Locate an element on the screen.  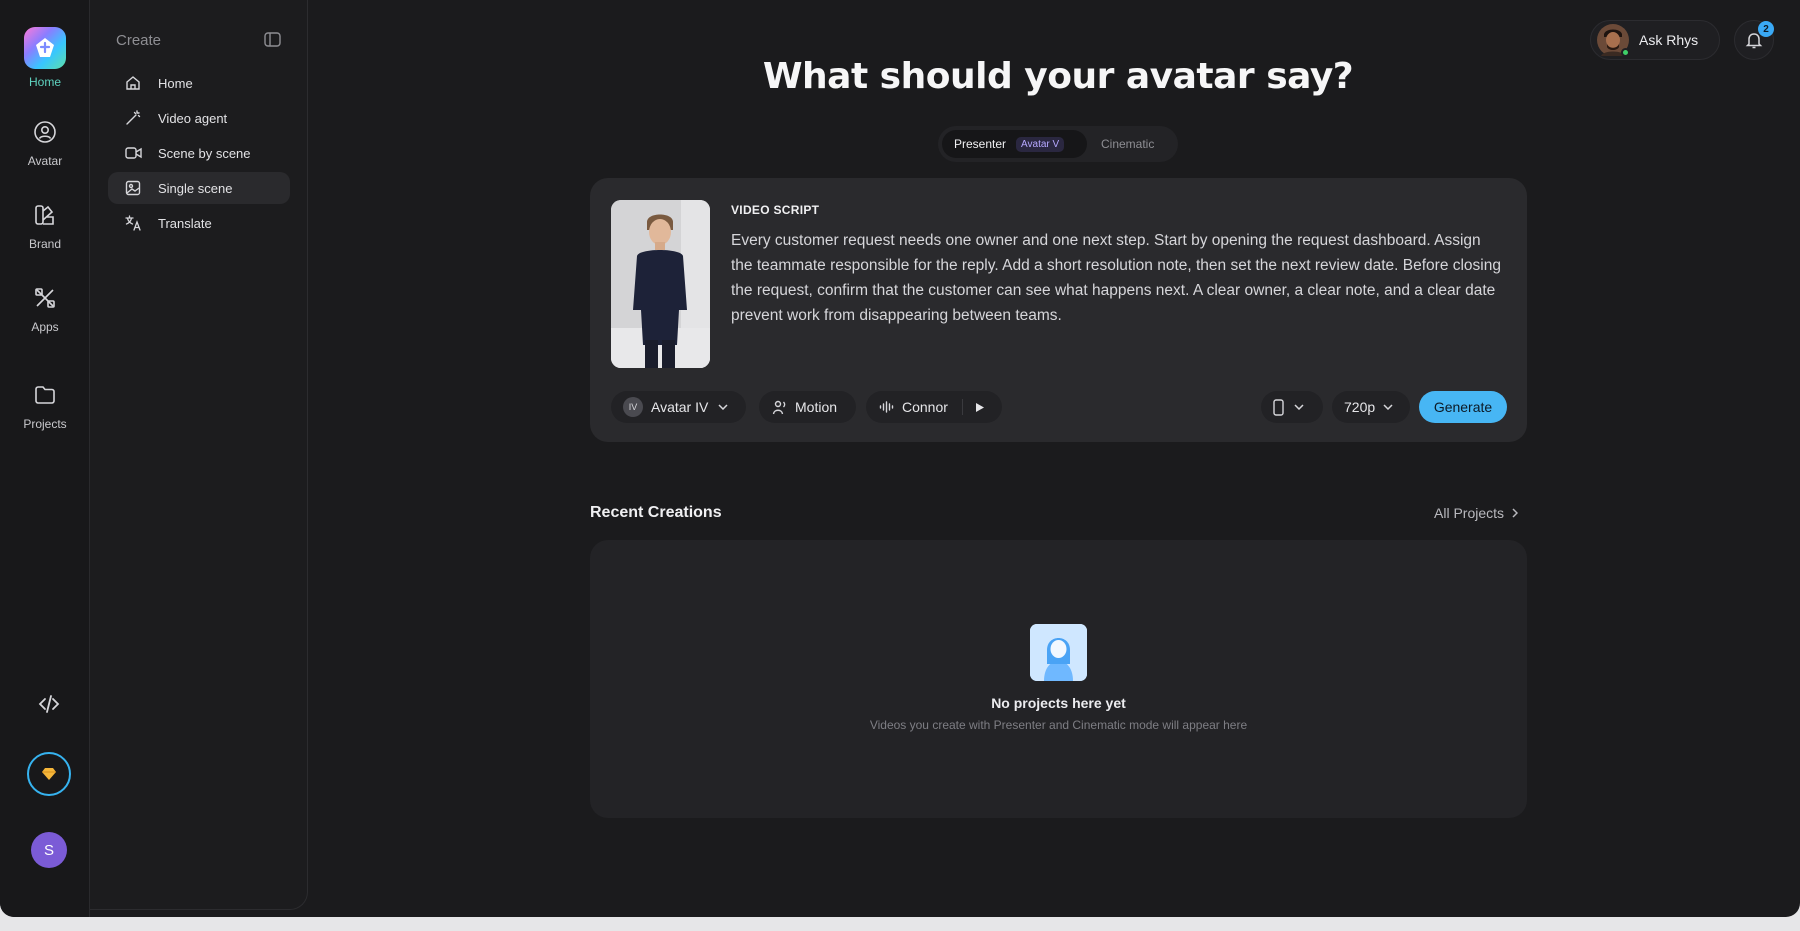
sidebar-collapse-button is located at coordinates (273, 40).